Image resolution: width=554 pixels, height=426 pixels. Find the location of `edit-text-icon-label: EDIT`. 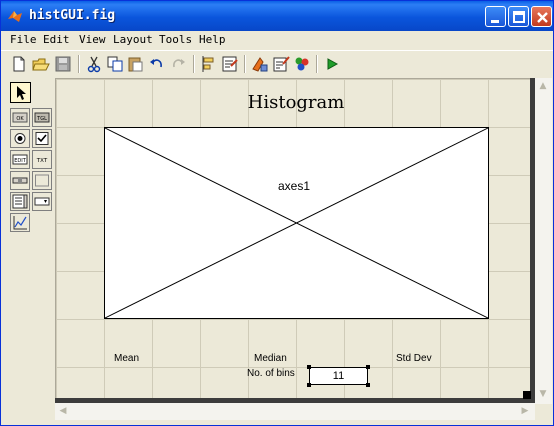

edit-text-icon-label: EDIT is located at coordinates (20, 161).